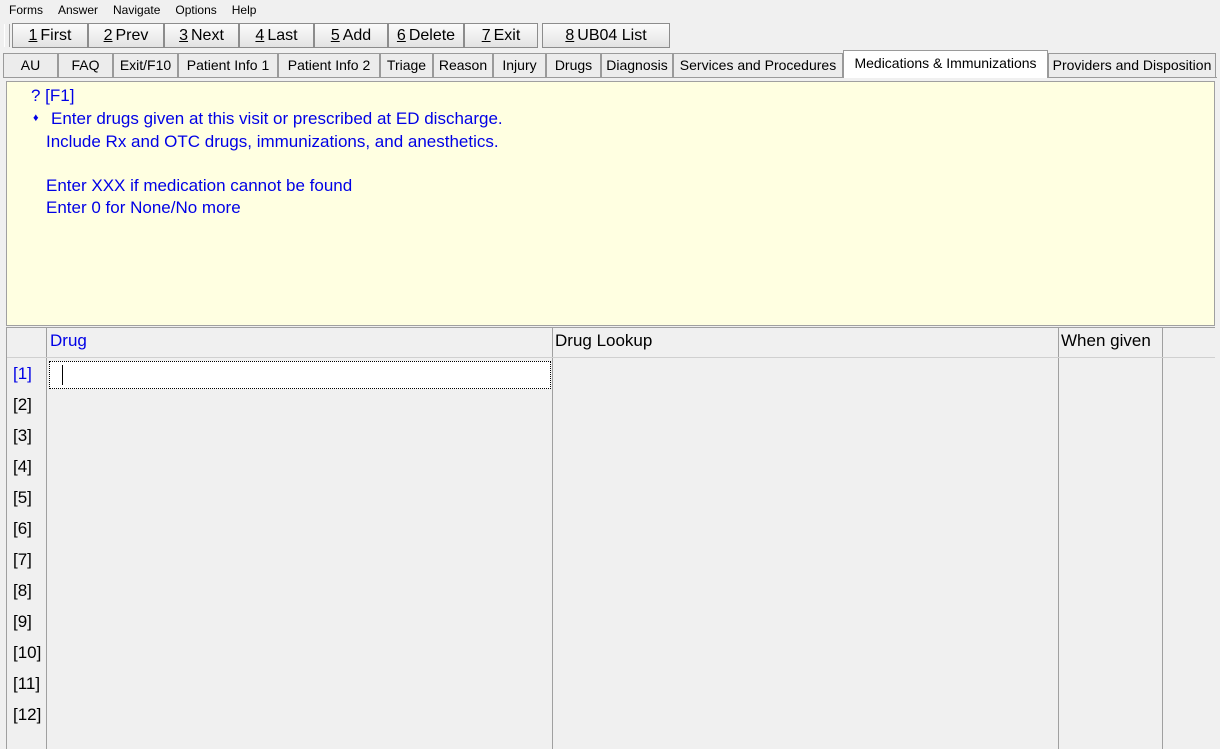  Describe the element at coordinates (183, 35) in the screenshot. I see `next-button-key: 3` at that location.